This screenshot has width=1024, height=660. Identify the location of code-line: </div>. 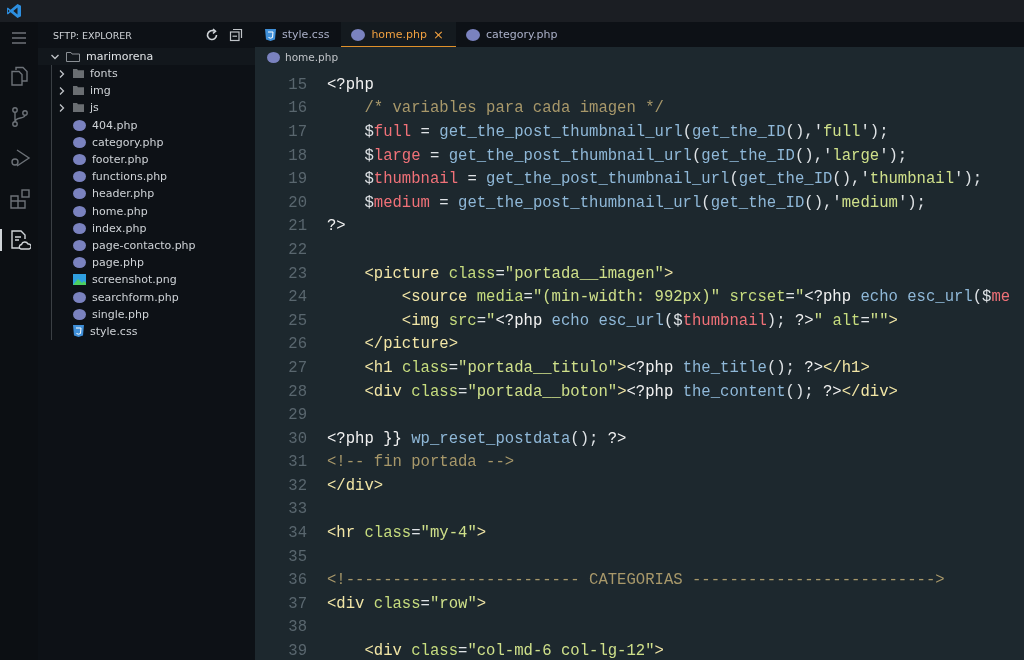
(355, 485).